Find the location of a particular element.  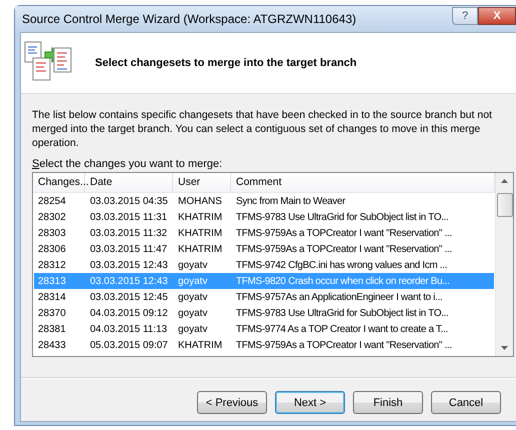

table-cell-text: 03.03.2015 04:35 is located at coordinates (129, 201).